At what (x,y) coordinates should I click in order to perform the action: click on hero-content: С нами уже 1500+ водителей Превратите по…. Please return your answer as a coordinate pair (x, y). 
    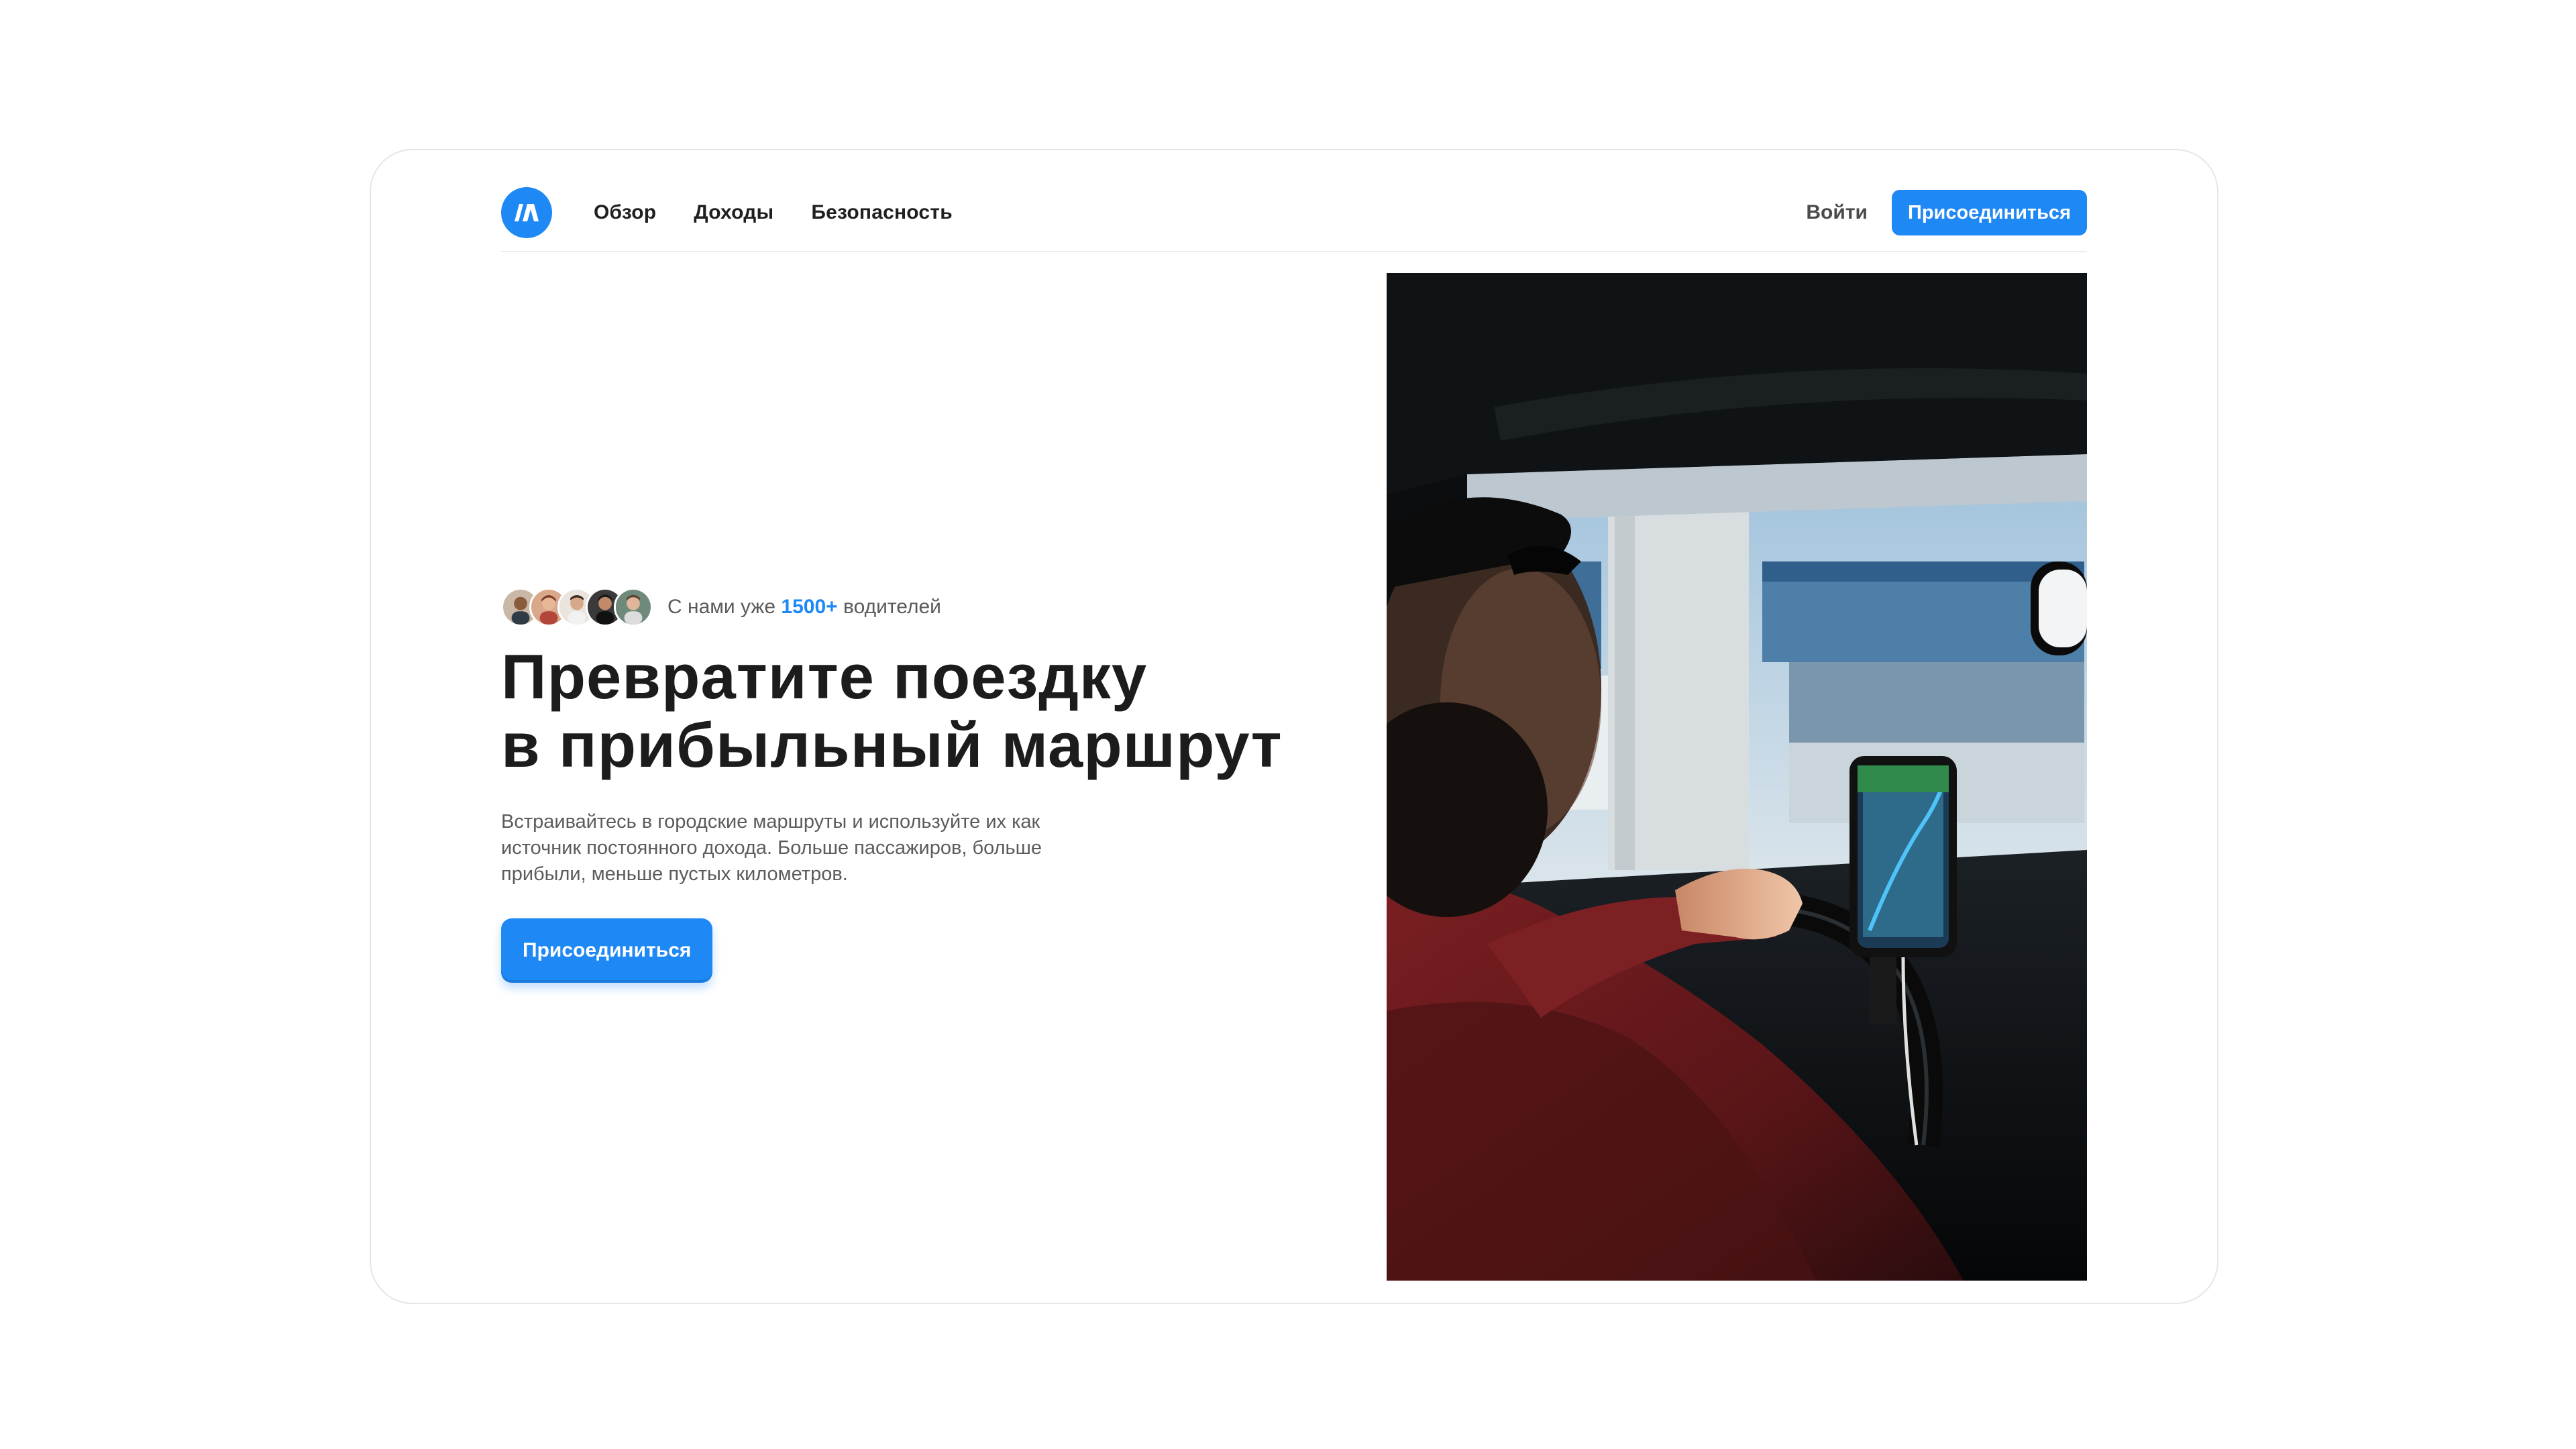
    Looking at the image, I should click on (903, 784).